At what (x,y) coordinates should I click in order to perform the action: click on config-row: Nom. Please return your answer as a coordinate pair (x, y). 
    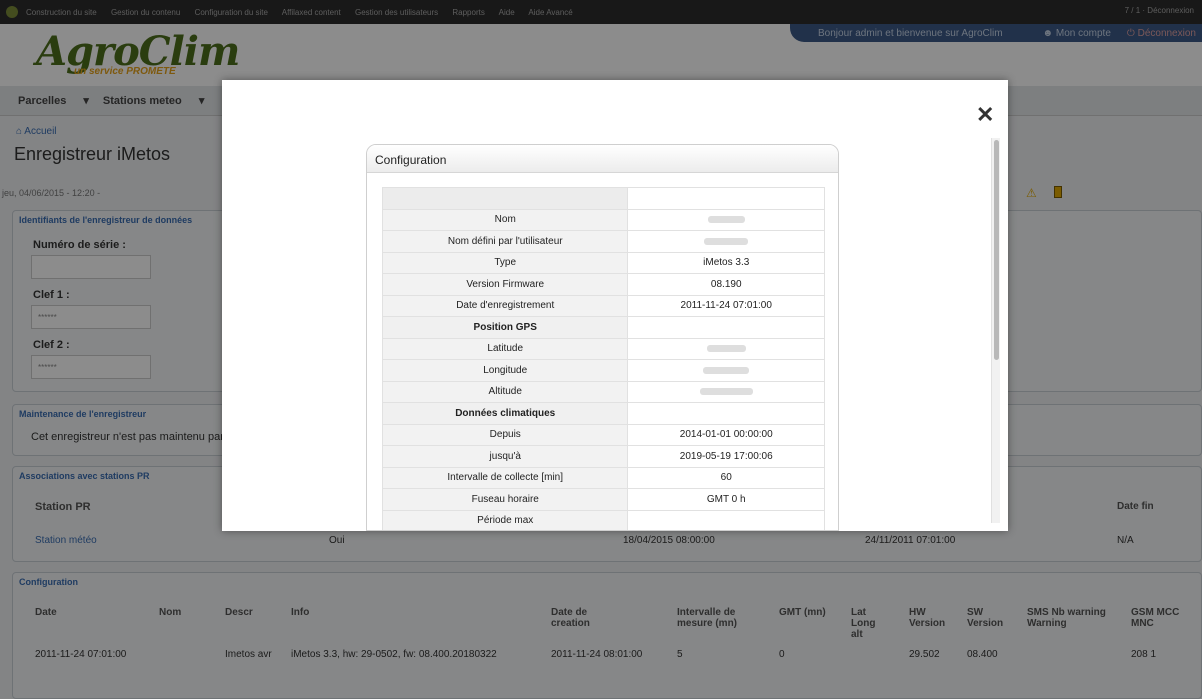
    Looking at the image, I should click on (603, 219).